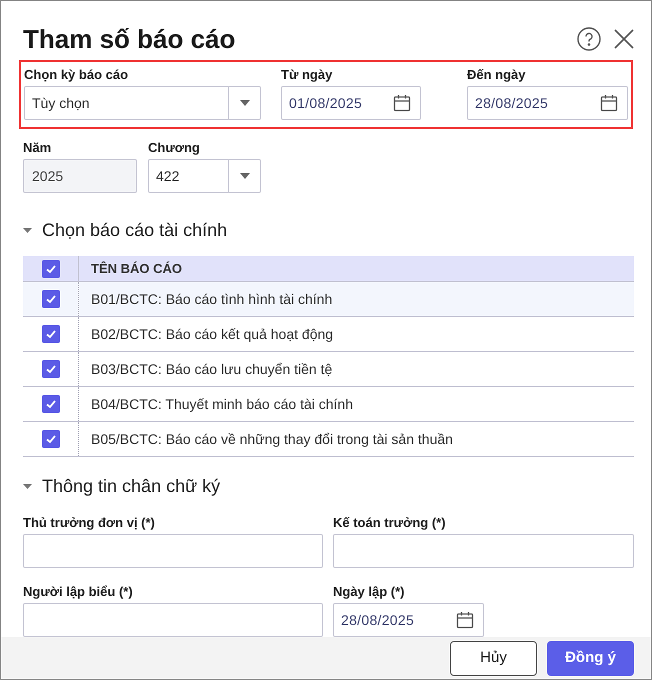 The image size is (652, 680). What do you see at coordinates (129, 39) in the screenshot?
I see `dialog-title: Tham số báo cáo` at bounding box center [129, 39].